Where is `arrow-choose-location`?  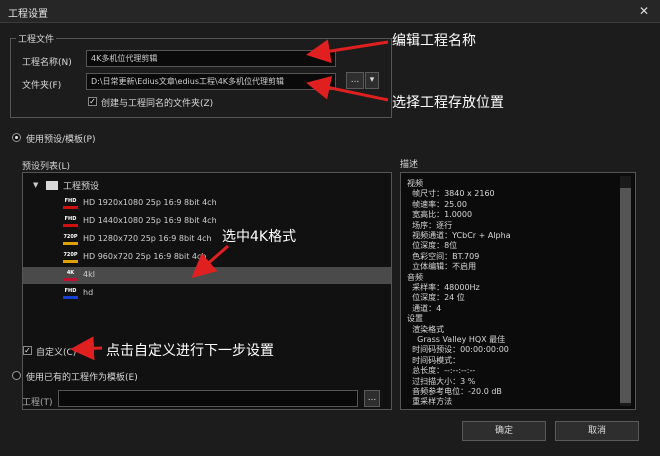
arrow-choose-location is located at coordinates (347, 88).